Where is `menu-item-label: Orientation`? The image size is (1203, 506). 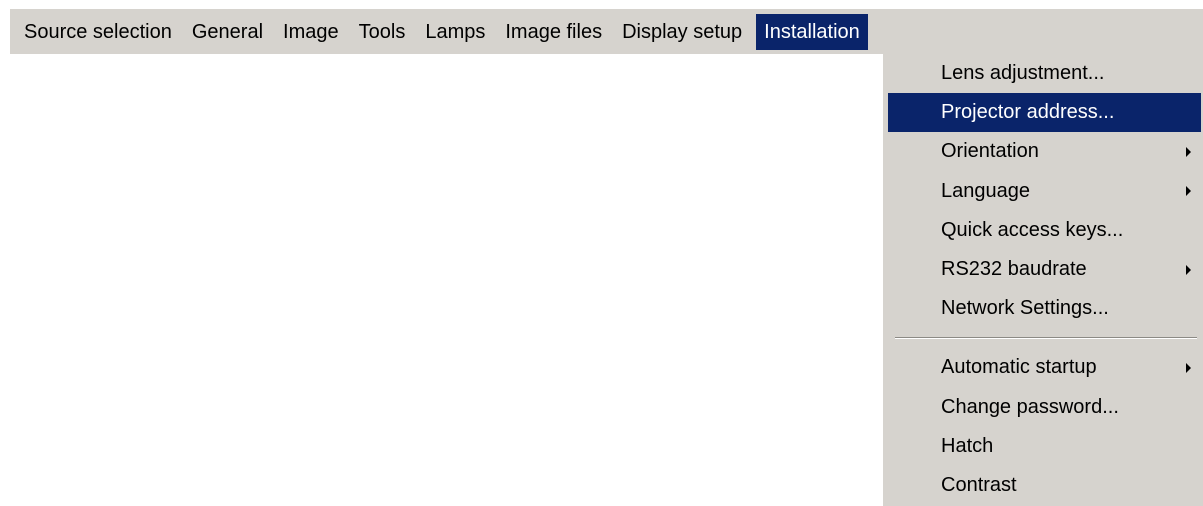
menu-item-label: Orientation is located at coordinates (990, 151).